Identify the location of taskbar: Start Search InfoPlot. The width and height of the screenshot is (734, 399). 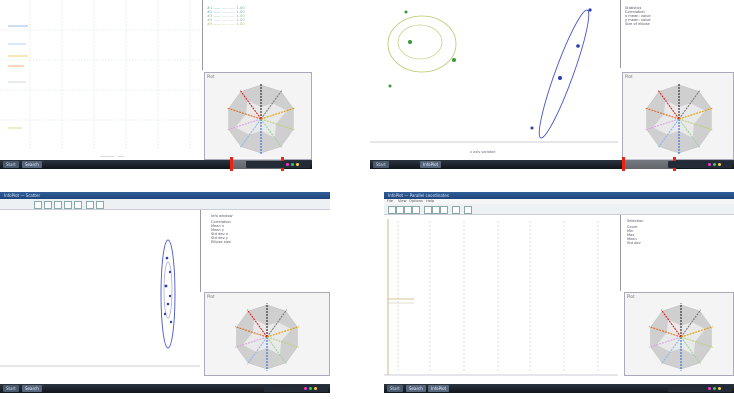
(559, 388).